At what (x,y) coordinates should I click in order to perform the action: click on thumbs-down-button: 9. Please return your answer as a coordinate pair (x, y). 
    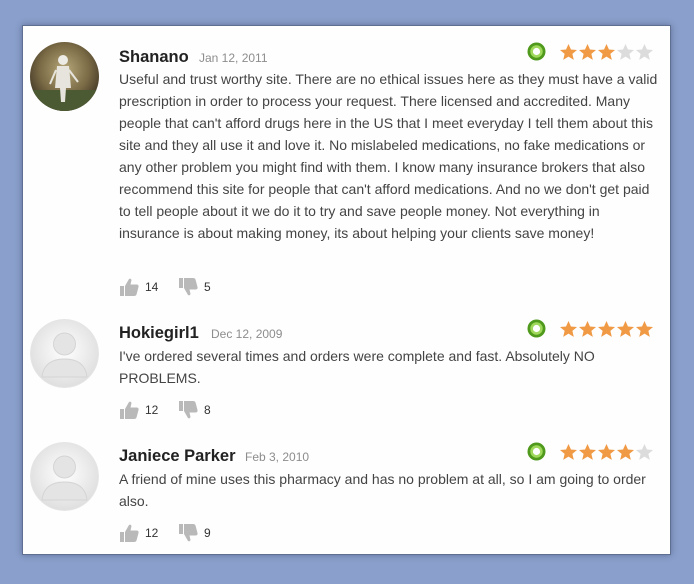
    Looking at the image, I should click on (194, 533).